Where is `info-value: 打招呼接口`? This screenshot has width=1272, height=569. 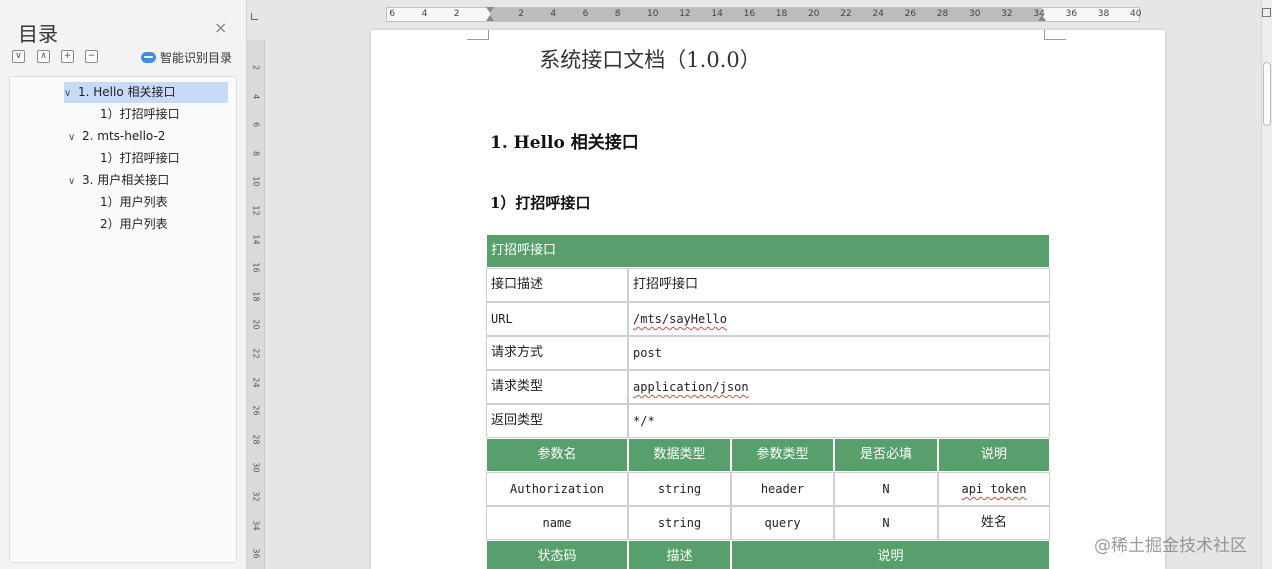 info-value: 打招呼接口 is located at coordinates (839, 285).